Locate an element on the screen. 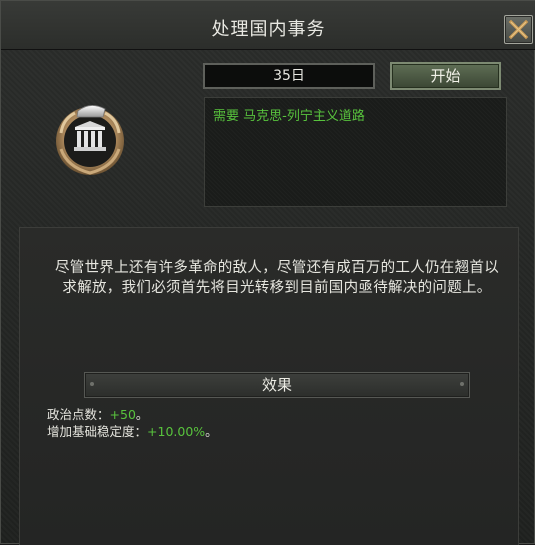 The height and width of the screenshot is (545, 535). effects-header-label: 效果 is located at coordinates (276, 385).